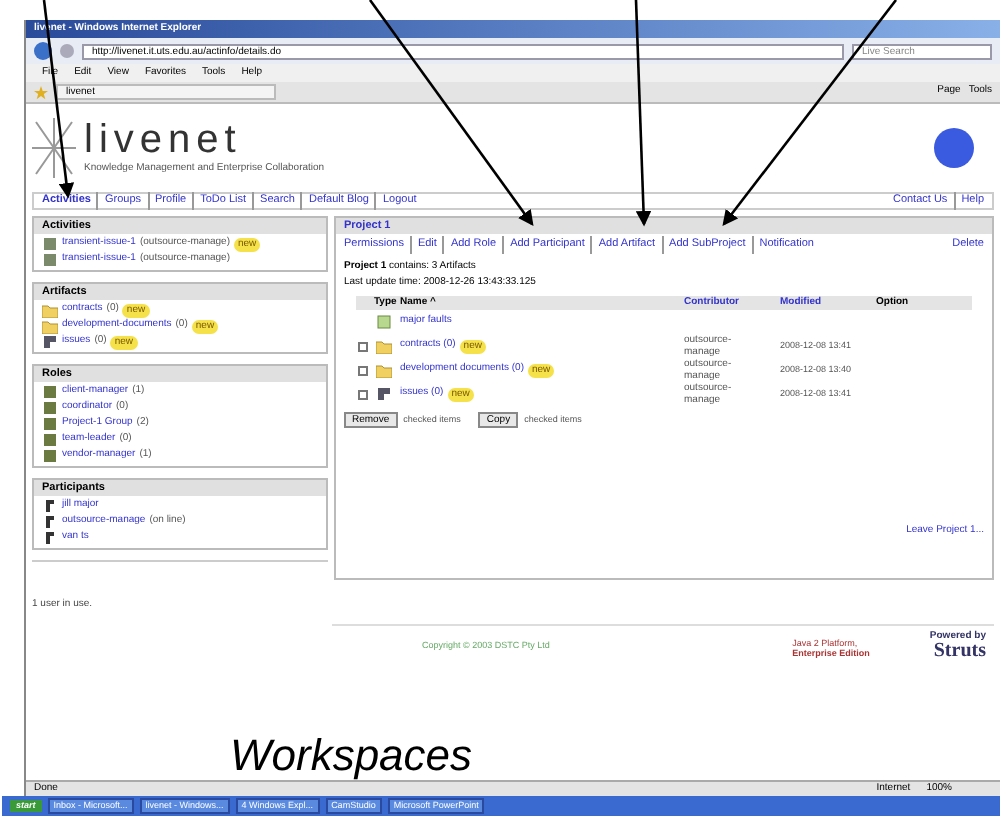 This screenshot has height=816, width=1000. I want to click on slide-caption: Workspaces, so click(351, 756).